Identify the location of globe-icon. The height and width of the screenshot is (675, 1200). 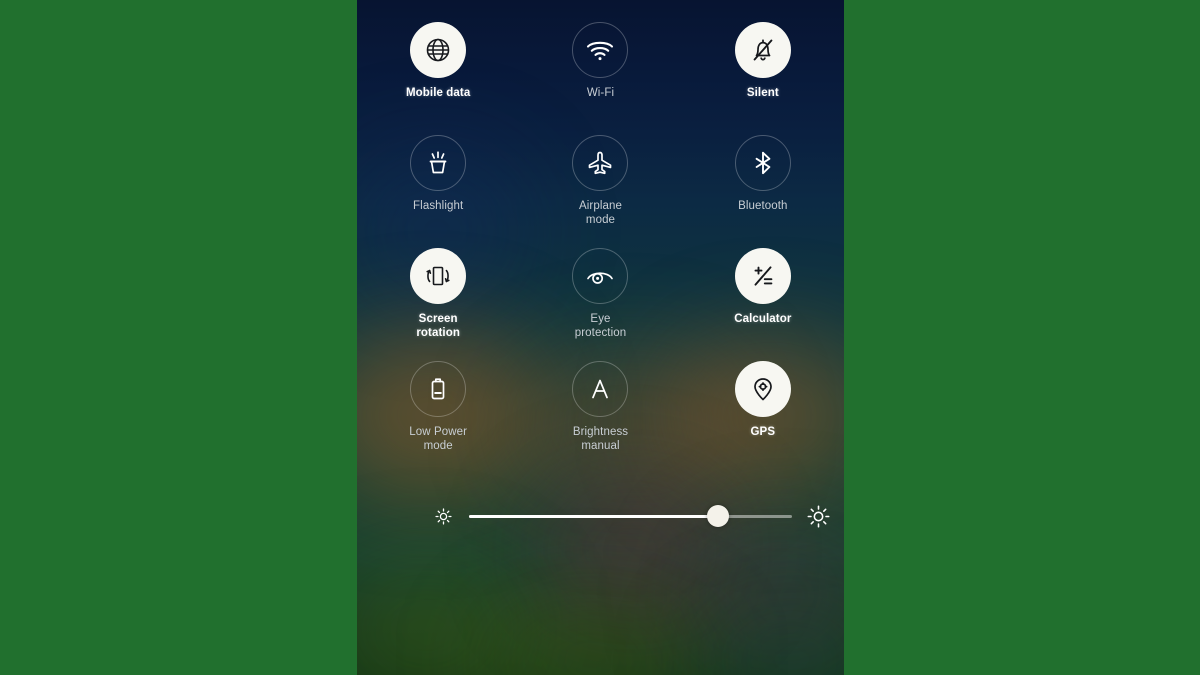
(438, 50).